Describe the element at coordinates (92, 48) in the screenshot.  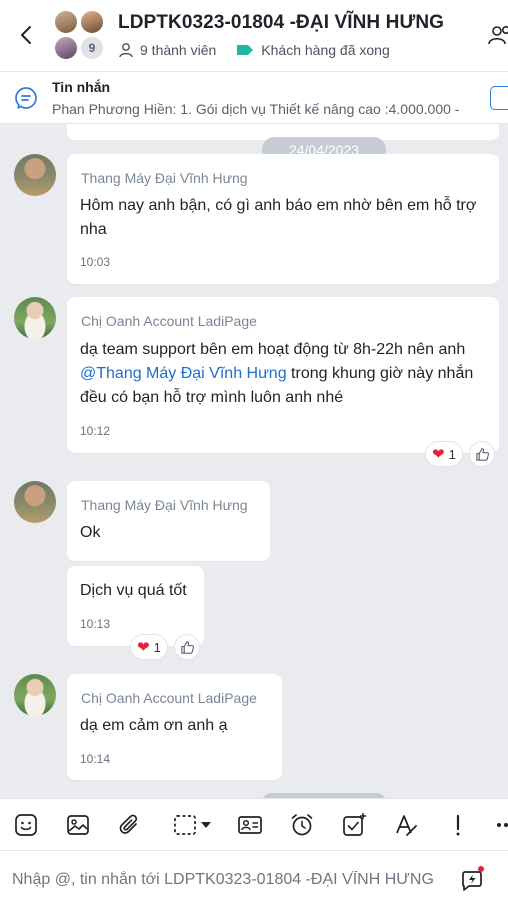
I see `member-count-badge: 9` at that location.